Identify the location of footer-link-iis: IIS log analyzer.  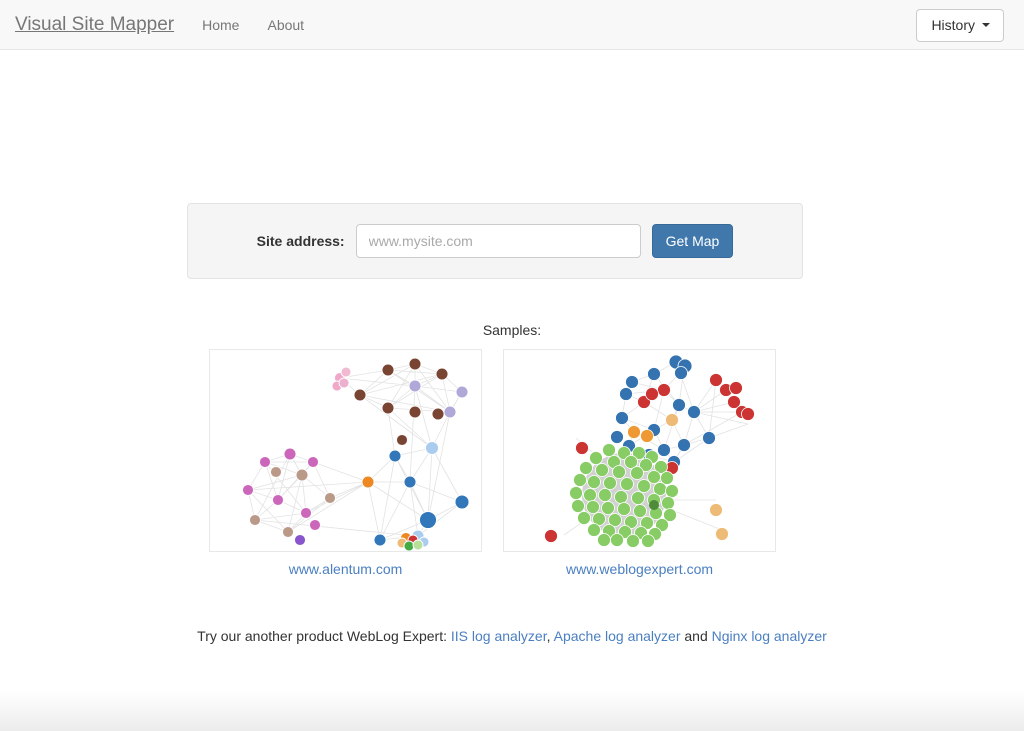
(499, 636).